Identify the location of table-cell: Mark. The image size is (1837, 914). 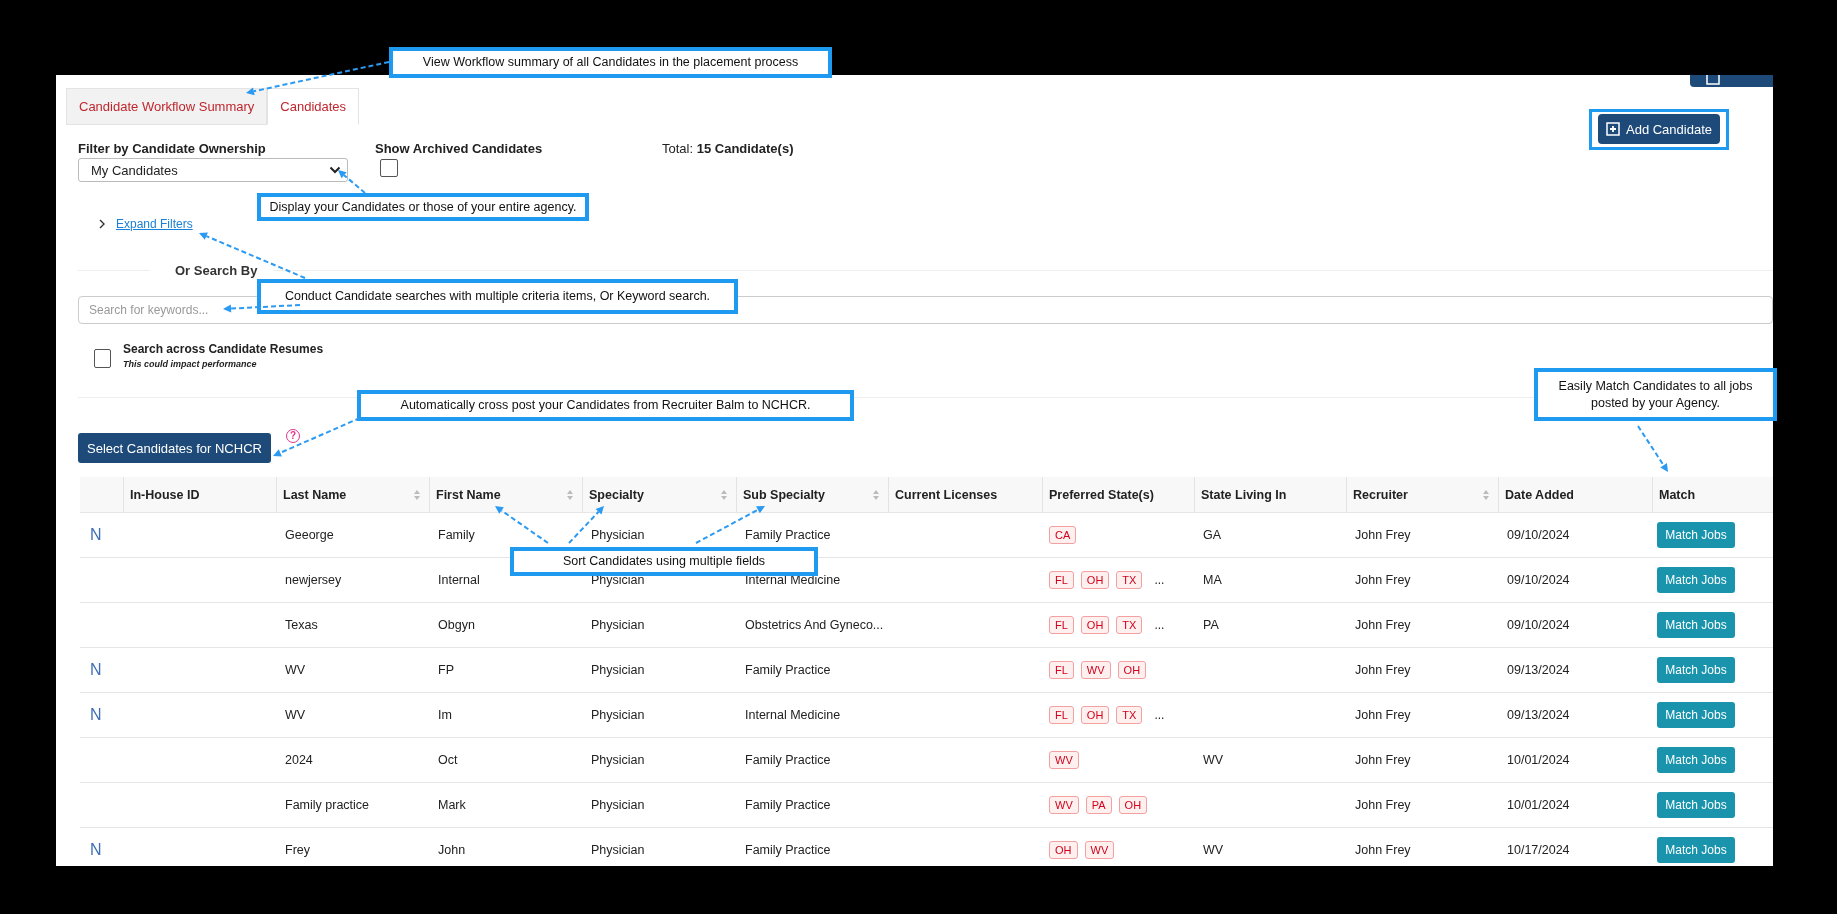
(452, 805).